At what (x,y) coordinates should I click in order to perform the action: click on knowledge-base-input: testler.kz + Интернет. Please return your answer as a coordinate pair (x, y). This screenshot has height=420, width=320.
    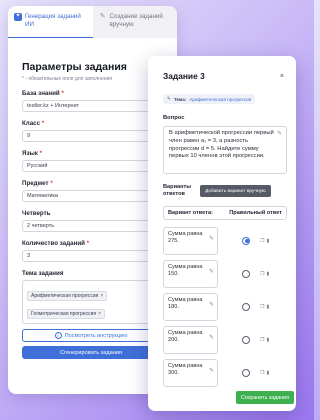
    Looking at the image, I should click on (91, 106).